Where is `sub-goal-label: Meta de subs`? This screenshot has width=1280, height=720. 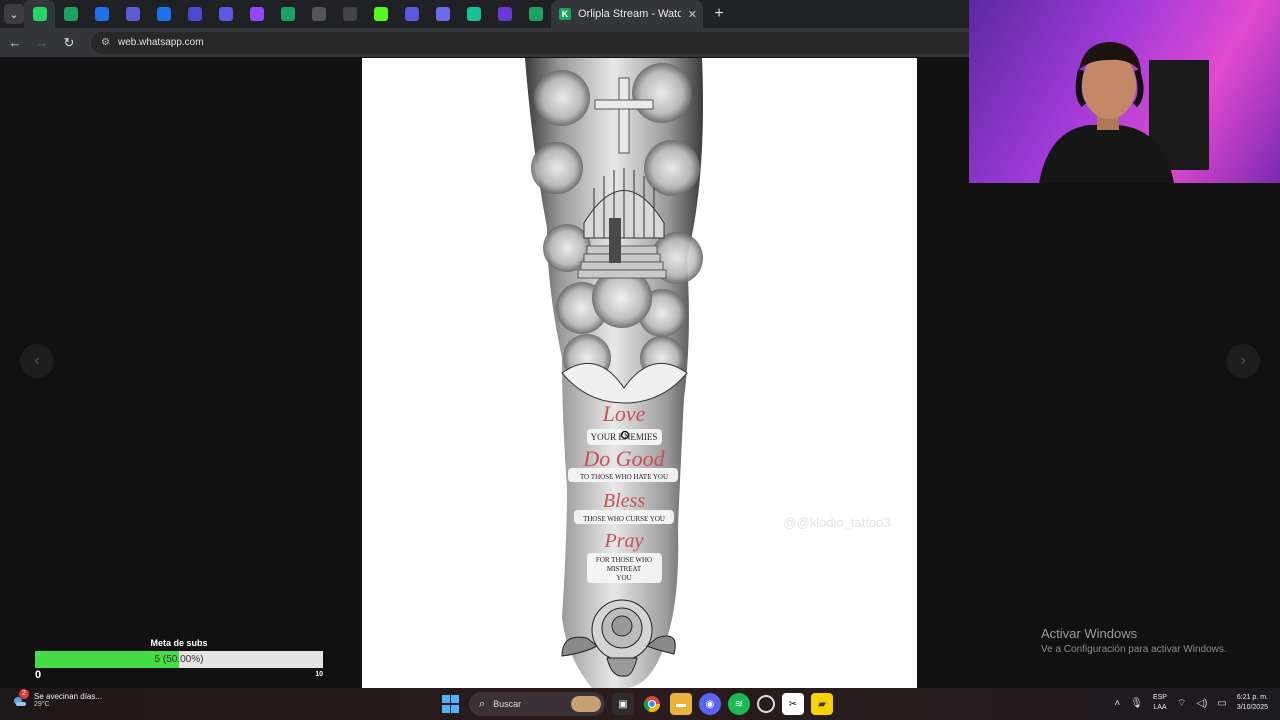
sub-goal-label: Meta de subs is located at coordinates (179, 643).